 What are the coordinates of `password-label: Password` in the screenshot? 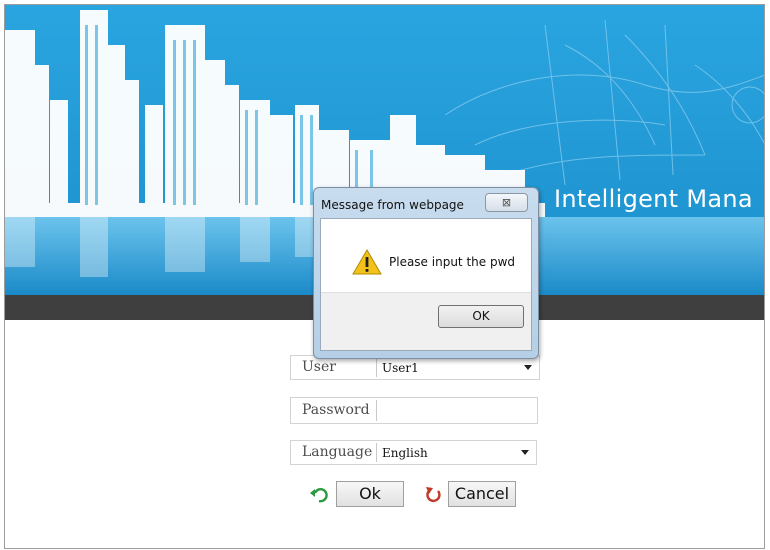 It's located at (336, 410).